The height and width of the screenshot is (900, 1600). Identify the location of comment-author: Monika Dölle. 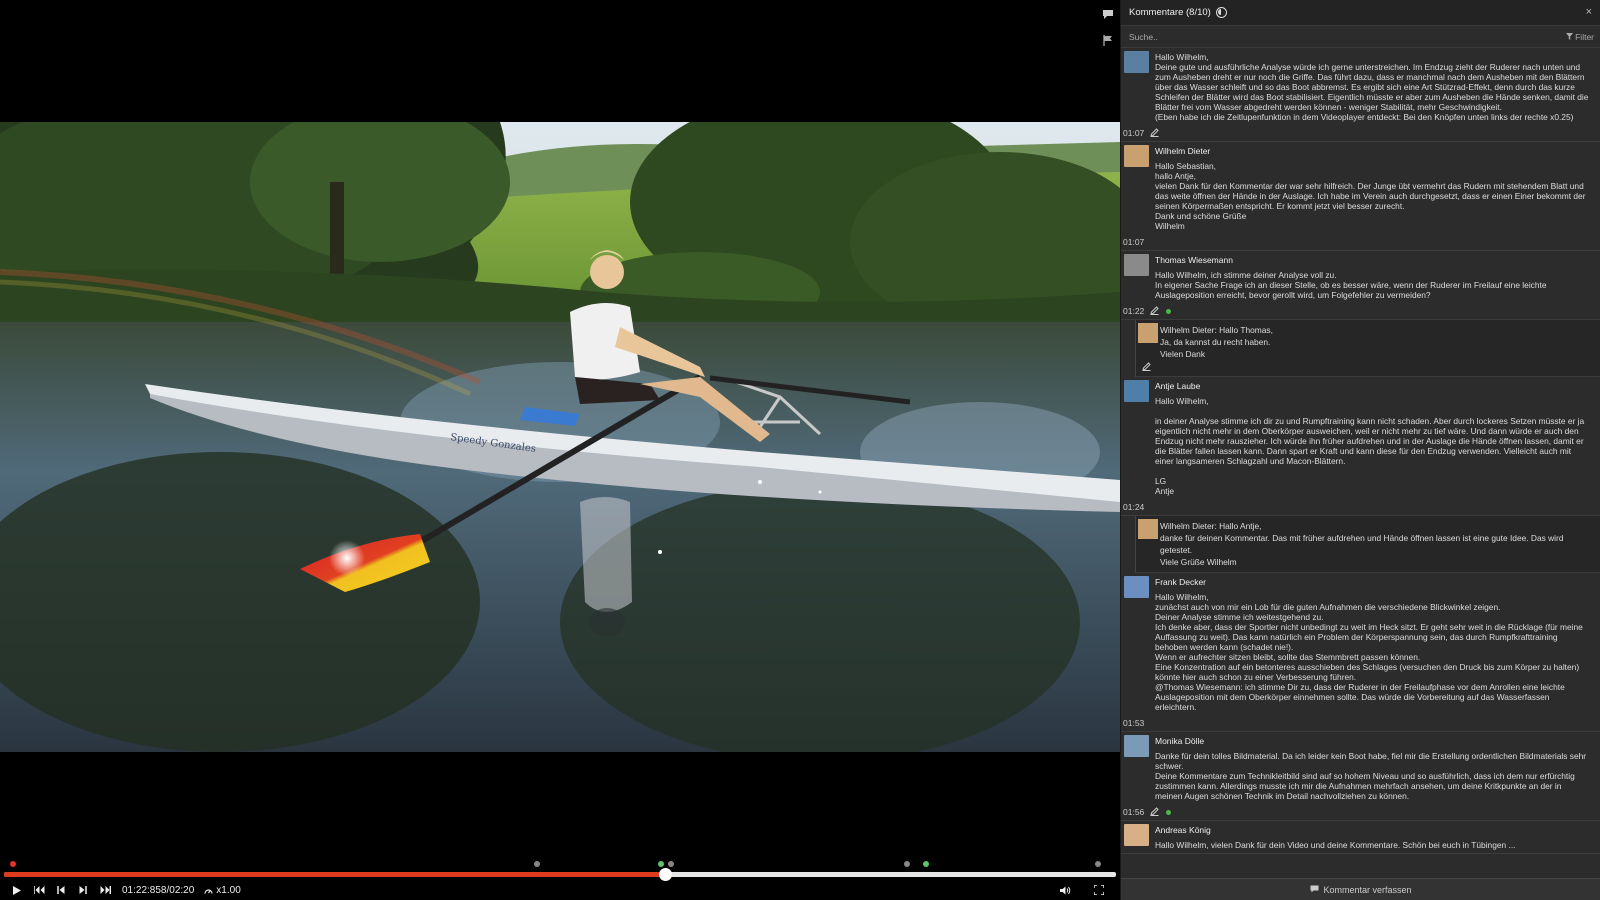
(1180, 741).